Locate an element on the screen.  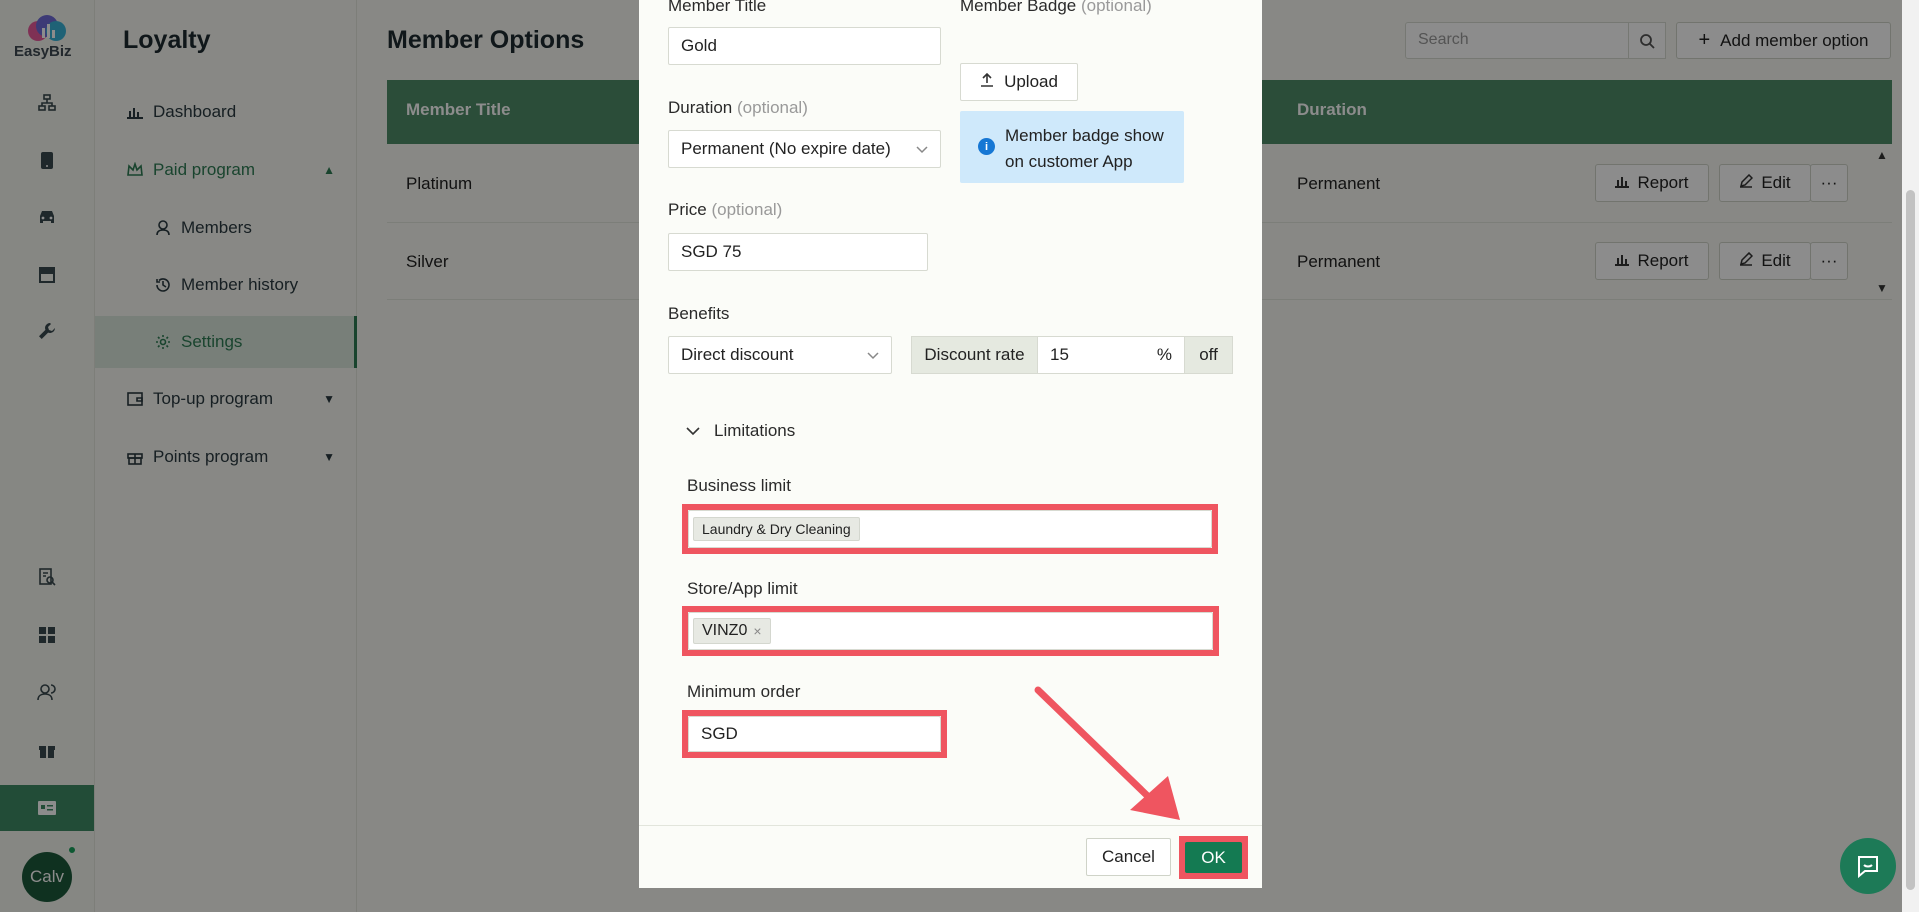
store-limit-tag: VINZ0 × is located at coordinates (732, 631).